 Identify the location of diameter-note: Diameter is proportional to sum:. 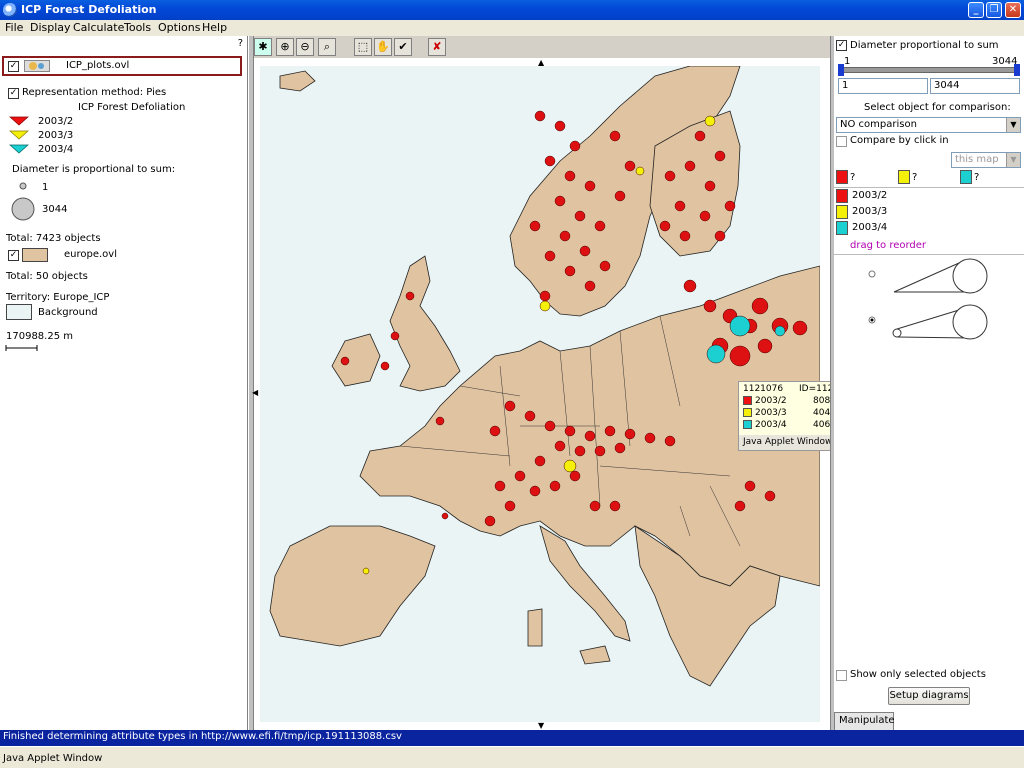
(94, 169).